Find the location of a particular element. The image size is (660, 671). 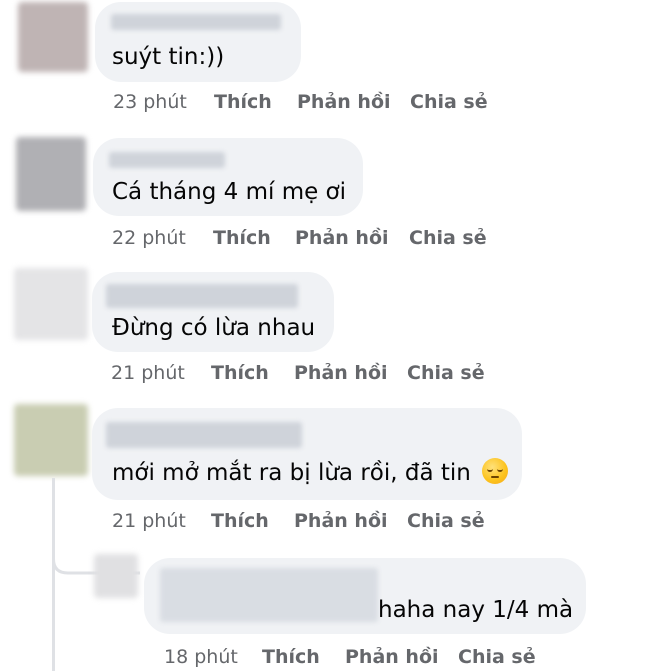

reply-avatar is located at coordinates (116, 576).